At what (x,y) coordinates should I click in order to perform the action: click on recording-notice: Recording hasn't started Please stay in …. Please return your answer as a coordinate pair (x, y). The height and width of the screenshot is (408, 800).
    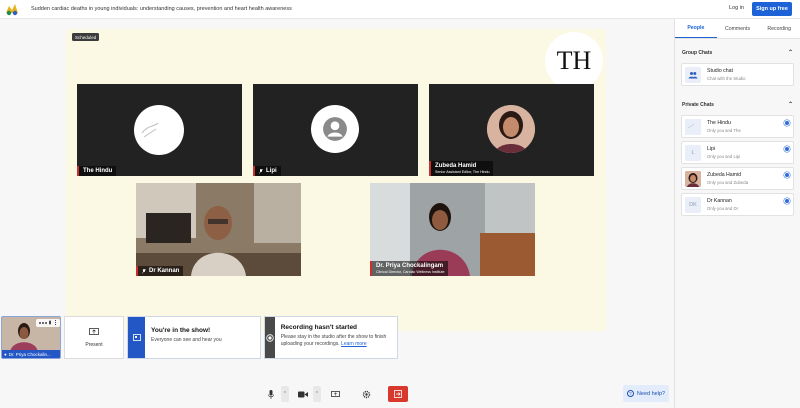
    Looking at the image, I should click on (331, 337).